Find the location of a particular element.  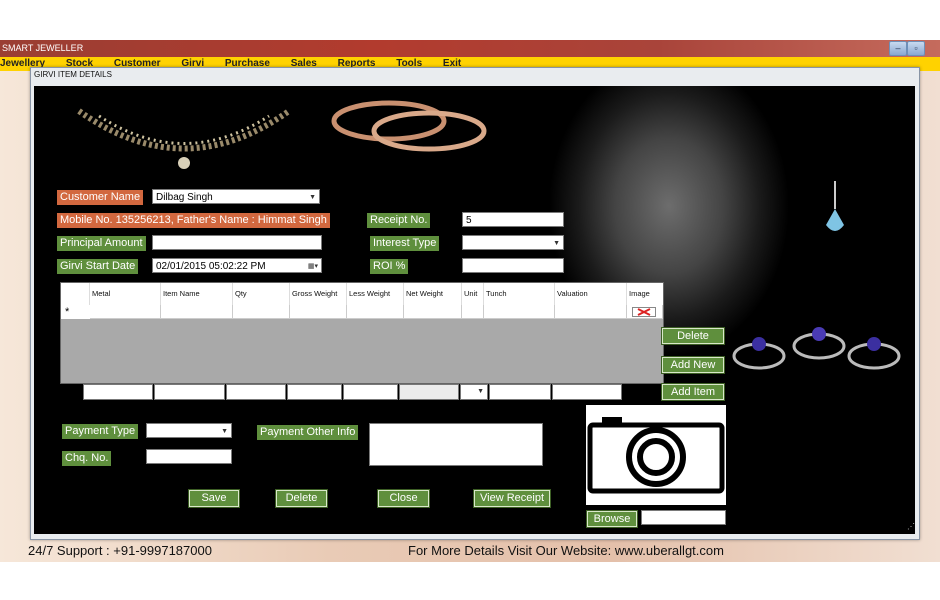

customer-name-label: Customer Name is located at coordinates (100, 197).